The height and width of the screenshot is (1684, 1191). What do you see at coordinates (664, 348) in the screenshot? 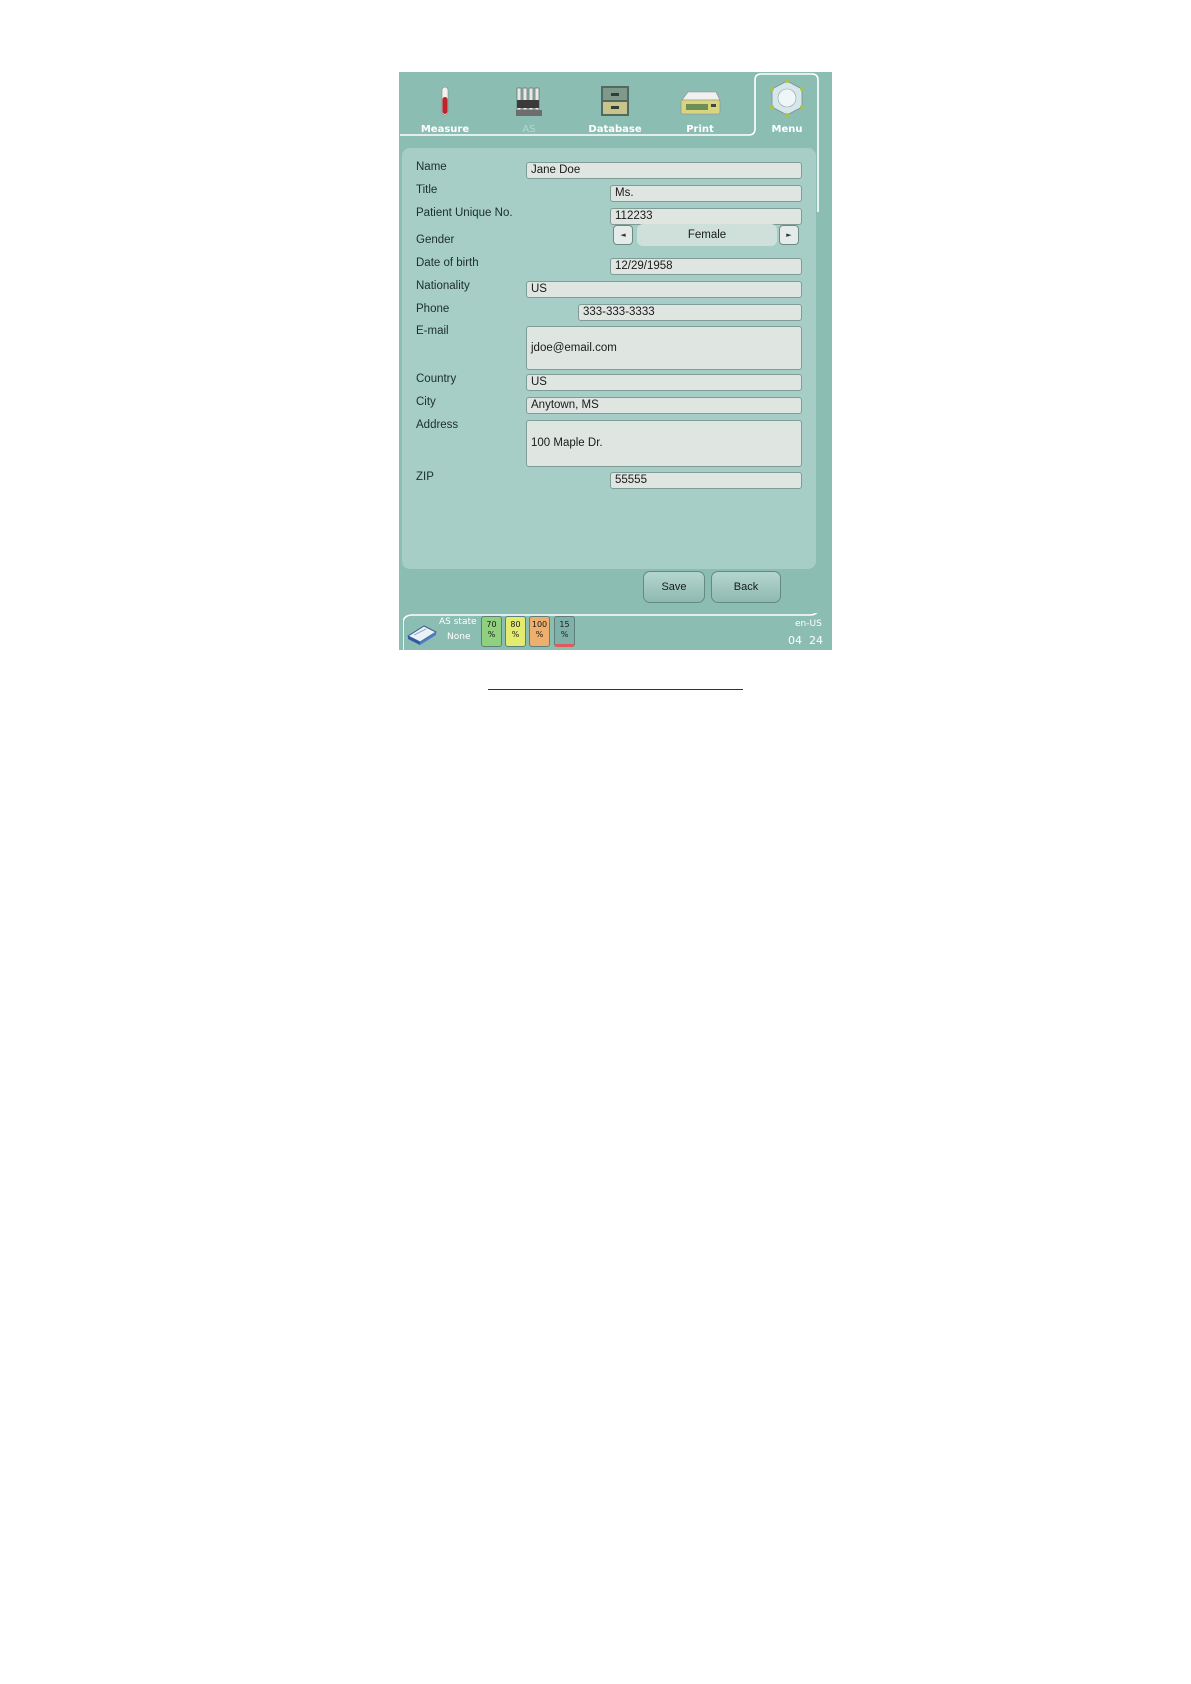
I see `email-field: jdoe@email.com` at bounding box center [664, 348].